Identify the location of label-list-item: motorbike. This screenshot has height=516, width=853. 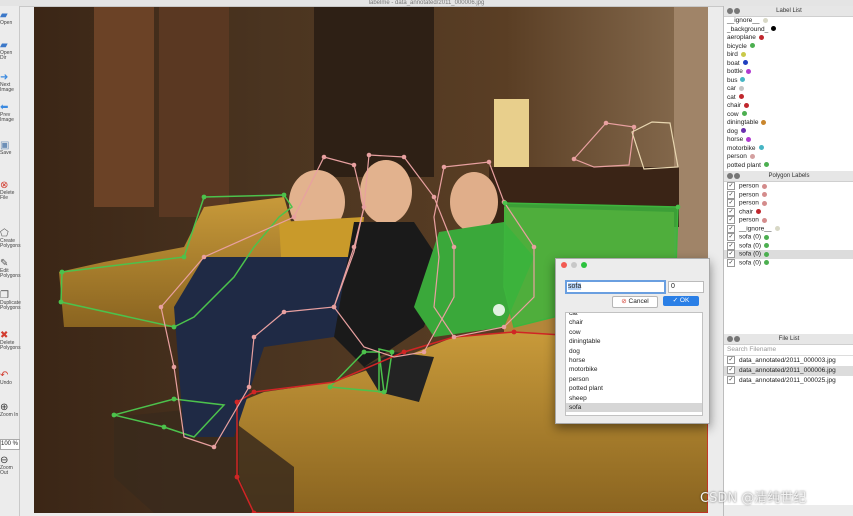
(788, 149).